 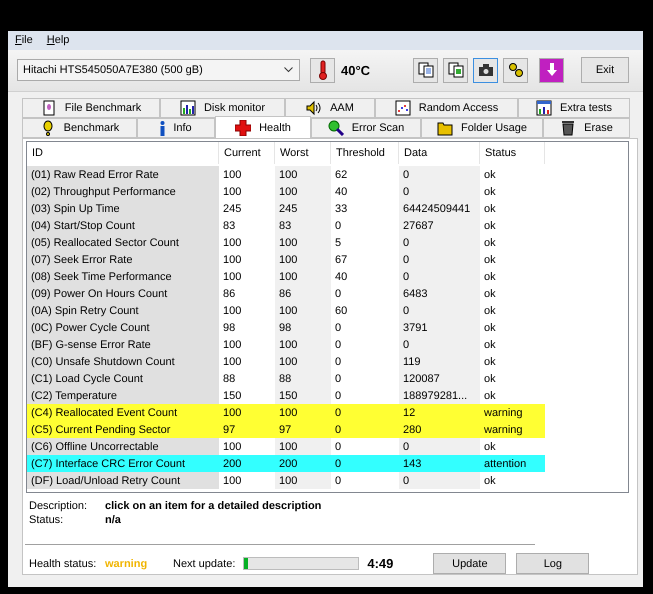 I want to click on bar-chart-icon, so click(x=188, y=108).